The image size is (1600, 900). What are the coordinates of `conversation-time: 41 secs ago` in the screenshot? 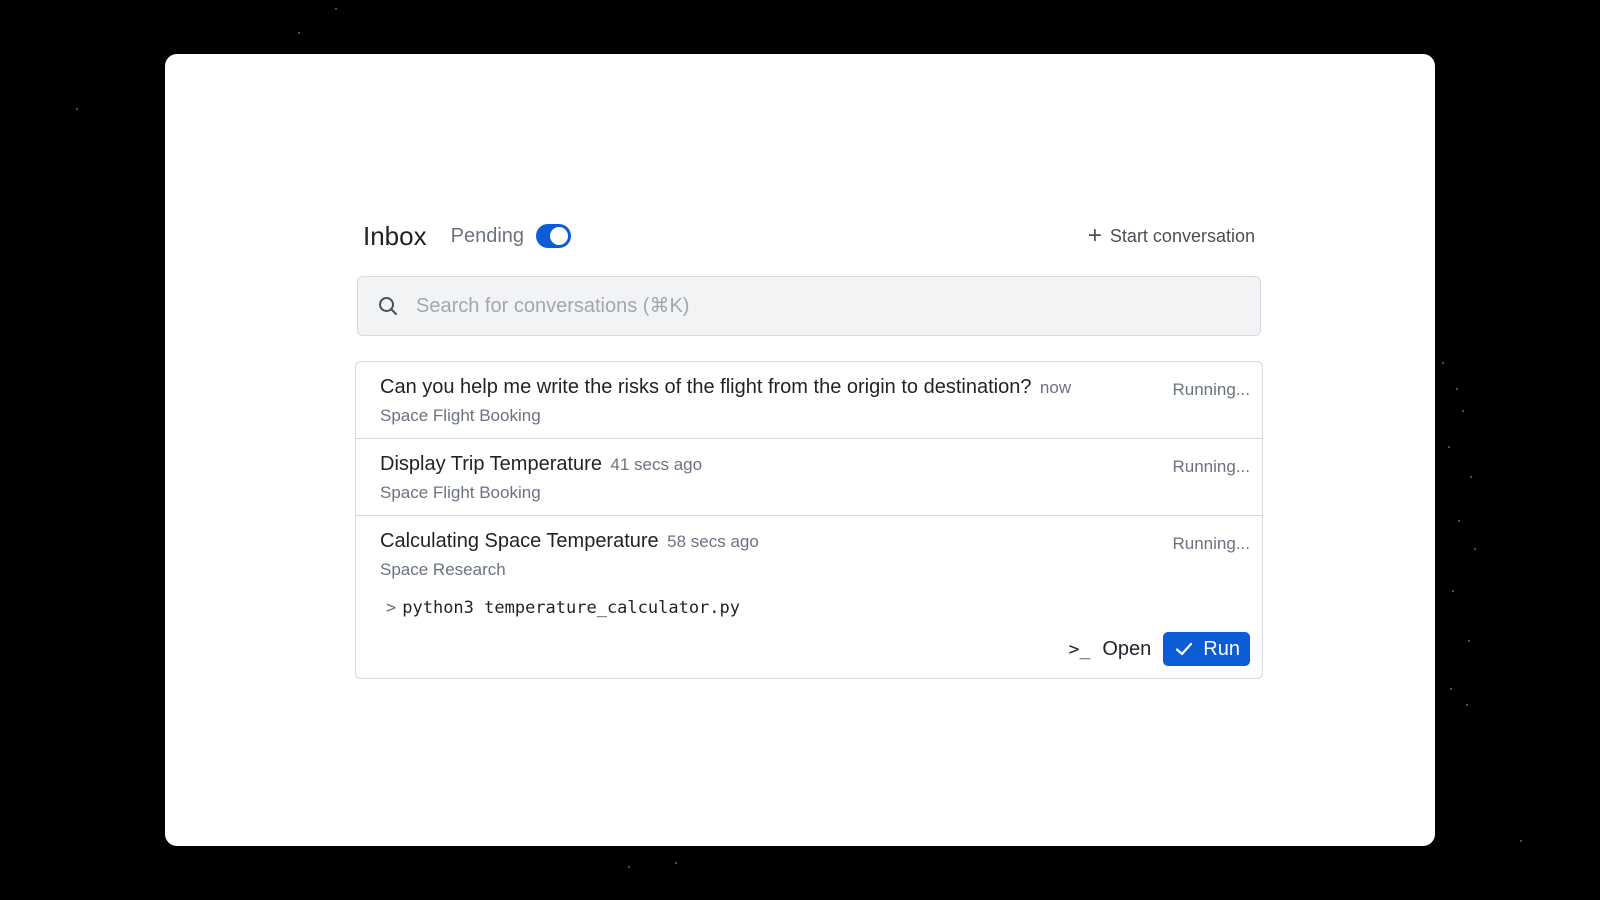 It's located at (656, 464).